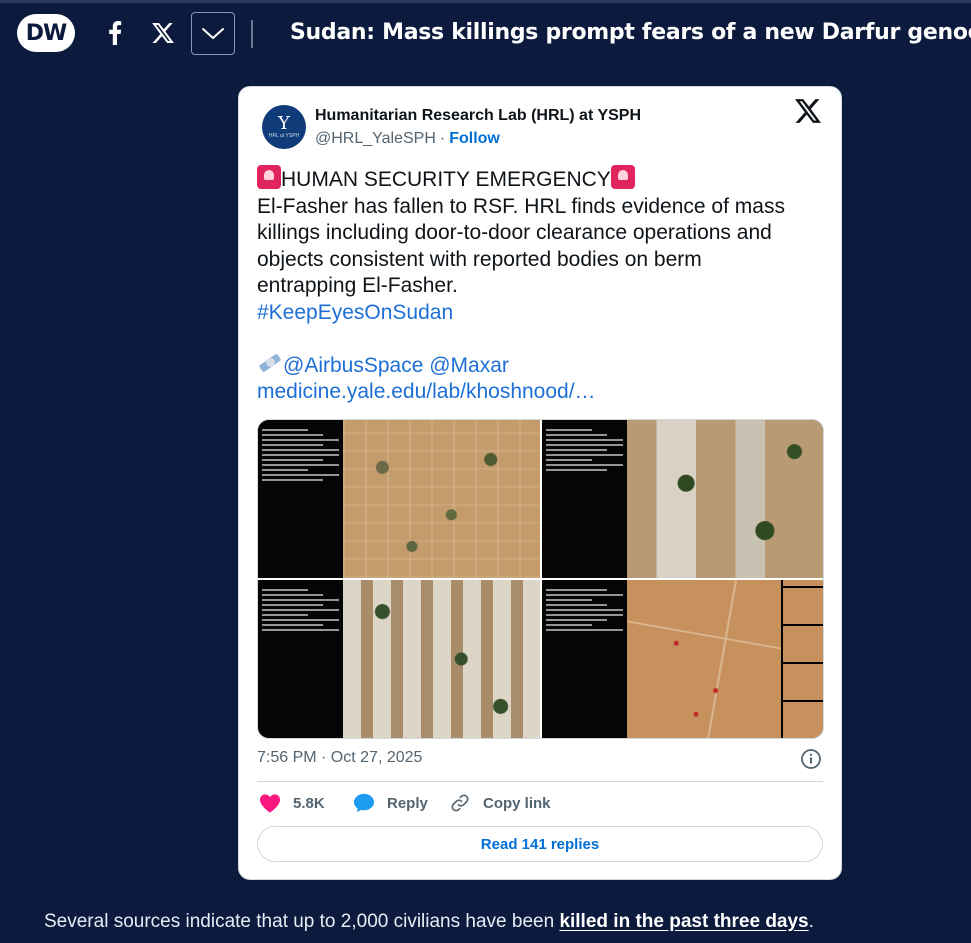 The image size is (971, 943). I want to click on account-avatar: Y HRL at YSPH, so click(284, 127).